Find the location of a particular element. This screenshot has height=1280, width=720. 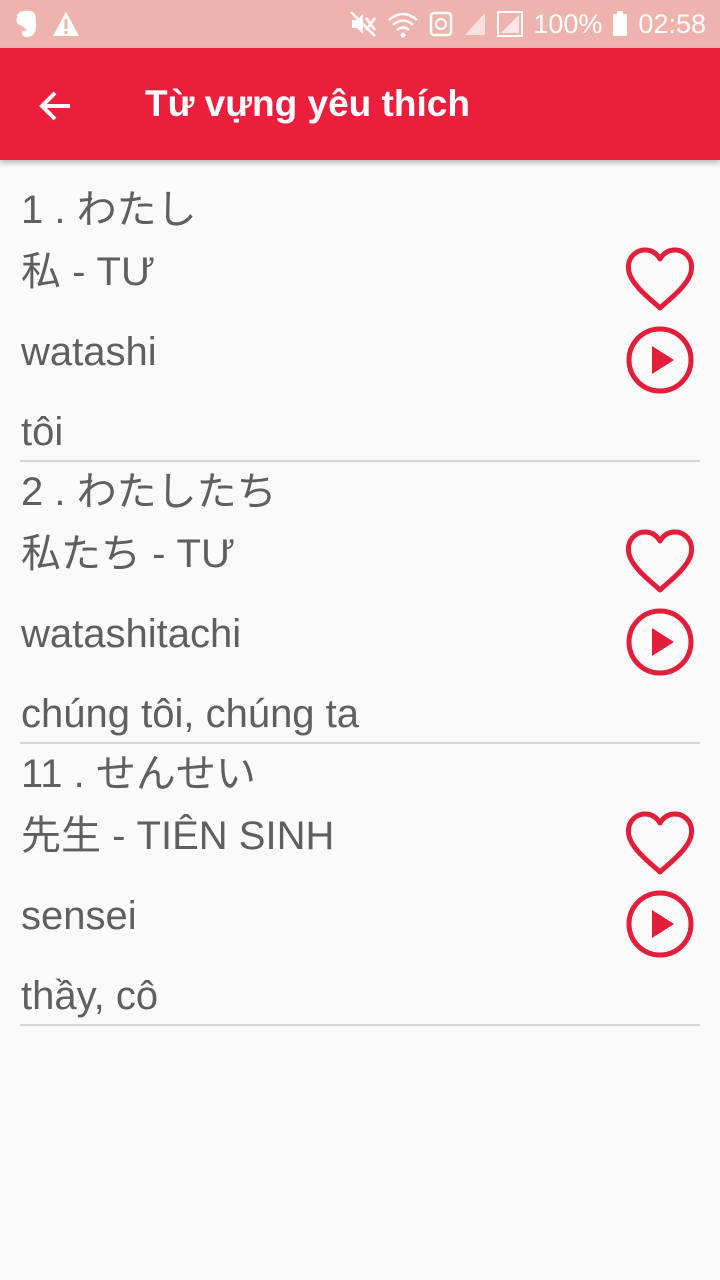

vocab-kanji: 私 - TƯ is located at coordinates (88, 272).